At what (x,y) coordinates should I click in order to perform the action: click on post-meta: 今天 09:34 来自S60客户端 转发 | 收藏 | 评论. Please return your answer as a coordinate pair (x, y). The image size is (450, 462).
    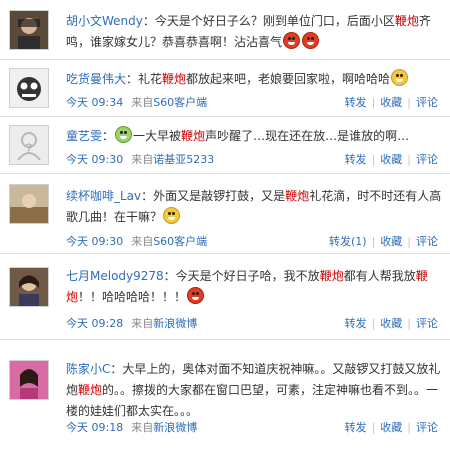
    Looking at the image, I should click on (255, 103).